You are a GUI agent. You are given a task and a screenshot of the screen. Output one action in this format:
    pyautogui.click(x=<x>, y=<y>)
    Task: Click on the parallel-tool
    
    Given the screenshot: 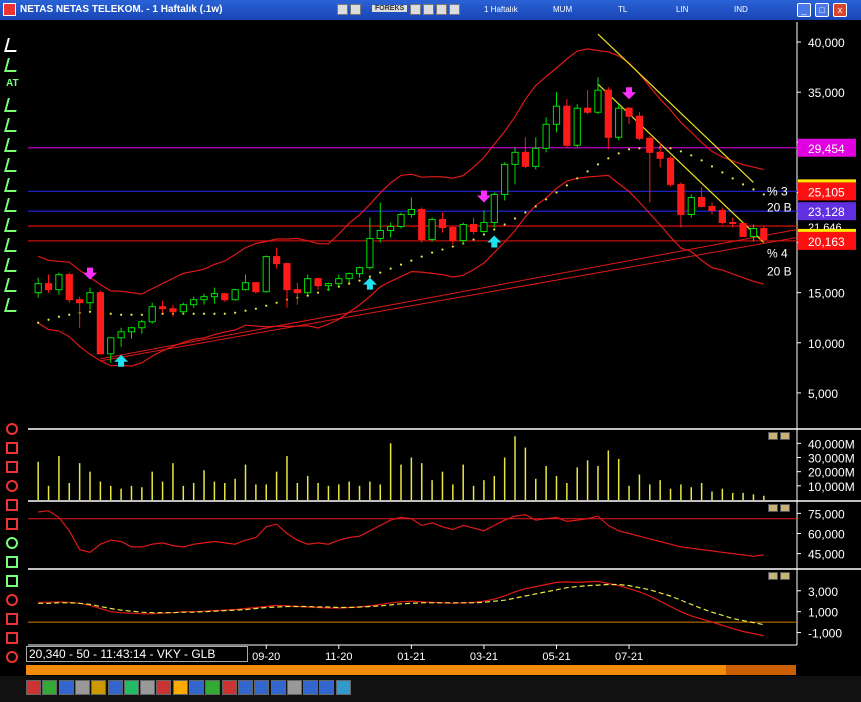 What is the action you would take?
    pyautogui.click(x=12, y=225)
    